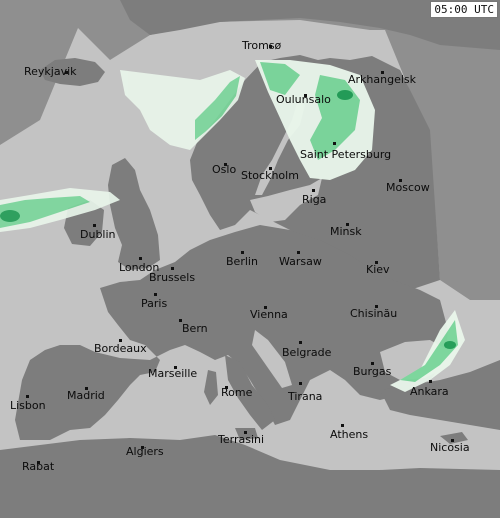 The height and width of the screenshot is (518, 500). What do you see at coordinates (242, 252) in the screenshot?
I see `city-marker-berlin` at bounding box center [242, 252].